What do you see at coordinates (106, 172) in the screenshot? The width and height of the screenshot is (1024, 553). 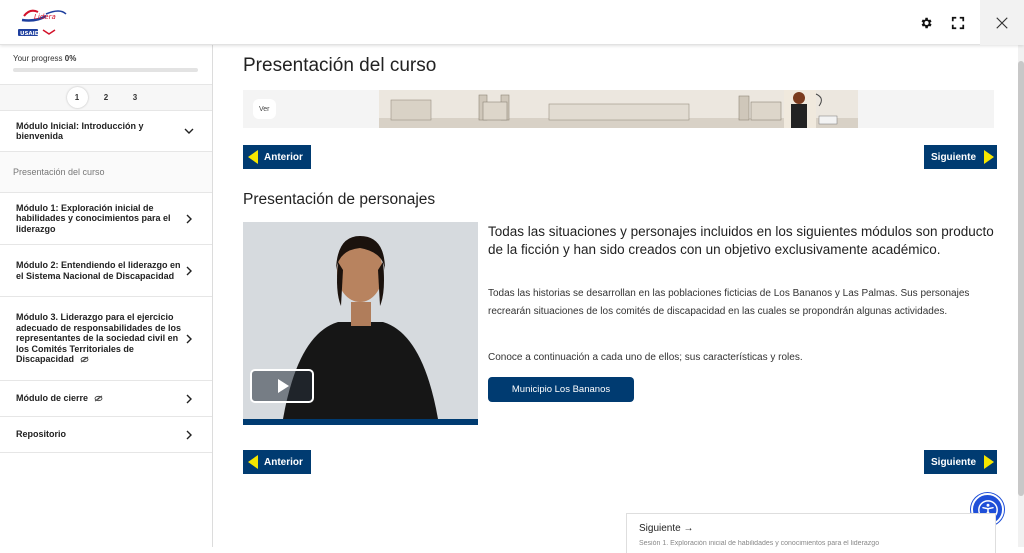 I see `sidebar-item-presentacion: Presentación del curso` at bounding box center [106, 172].